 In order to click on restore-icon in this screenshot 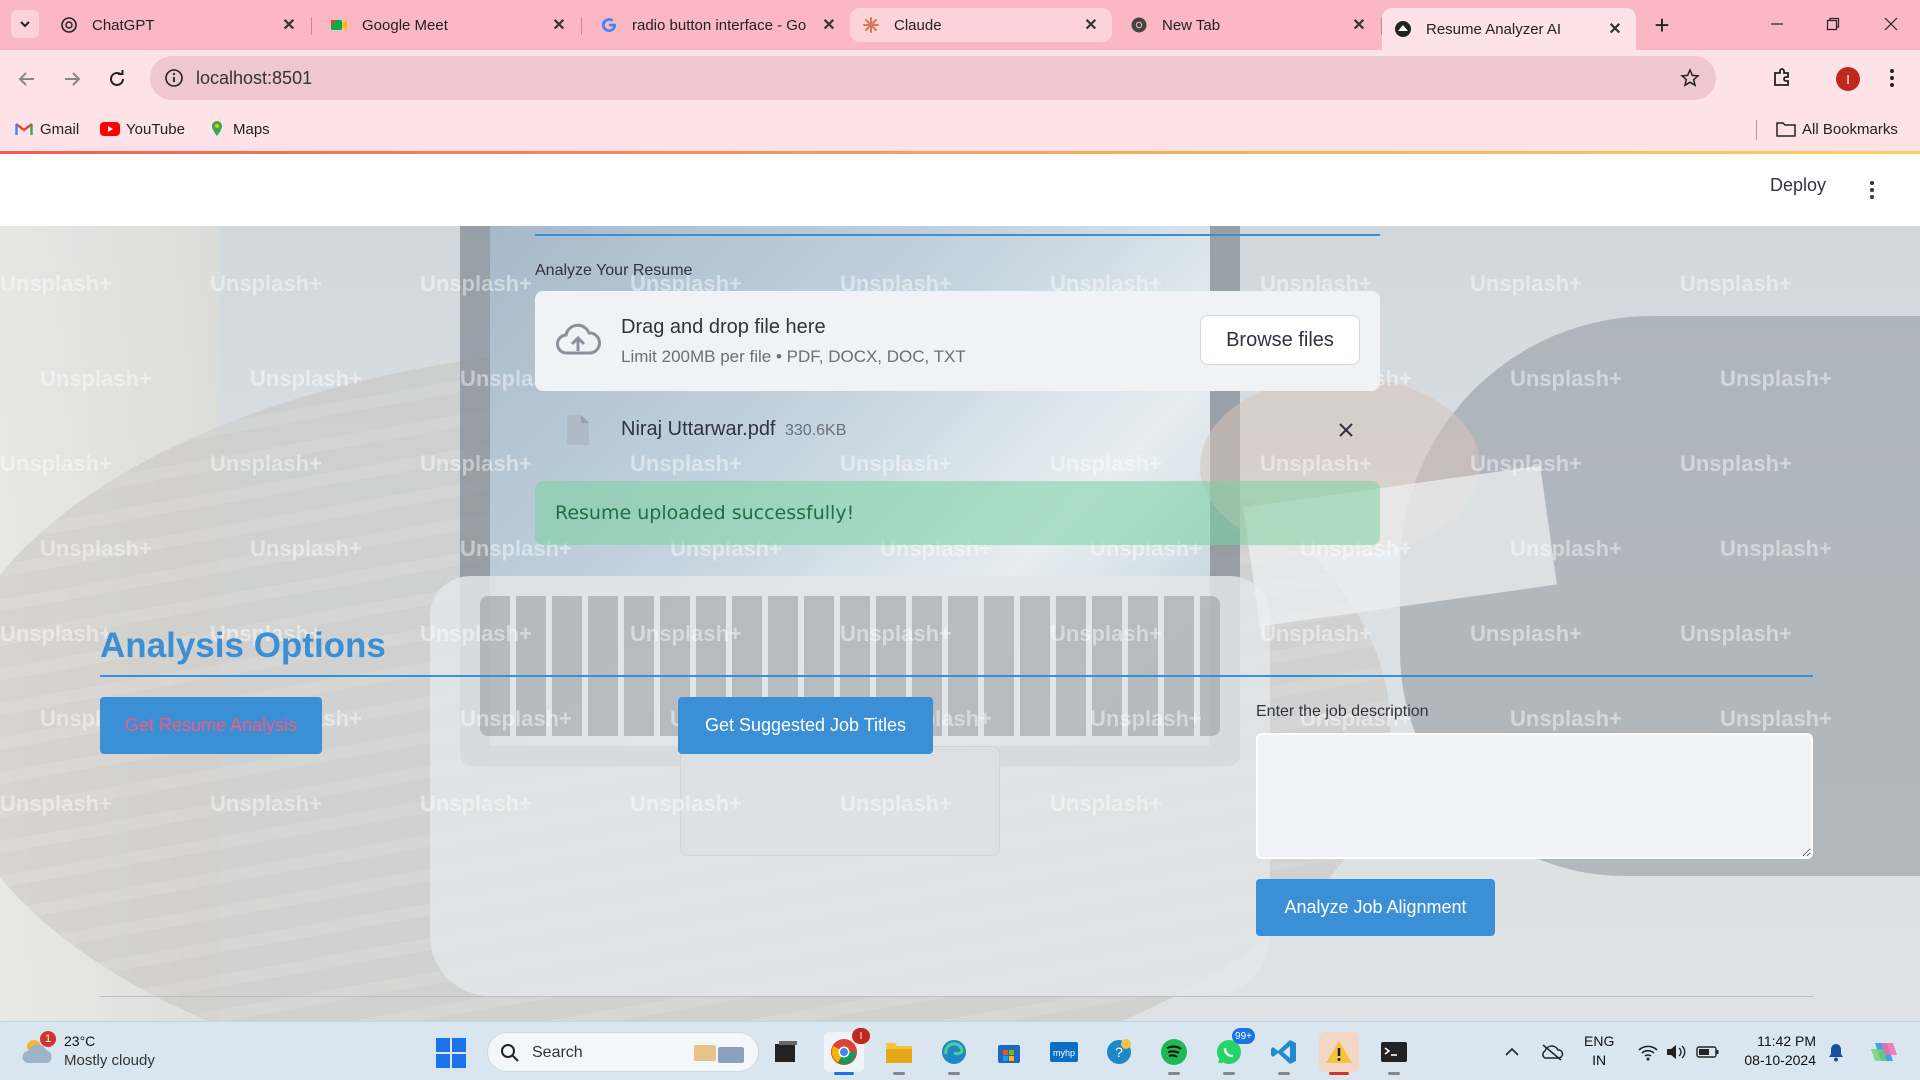, I will do `click(1833, 24)`.